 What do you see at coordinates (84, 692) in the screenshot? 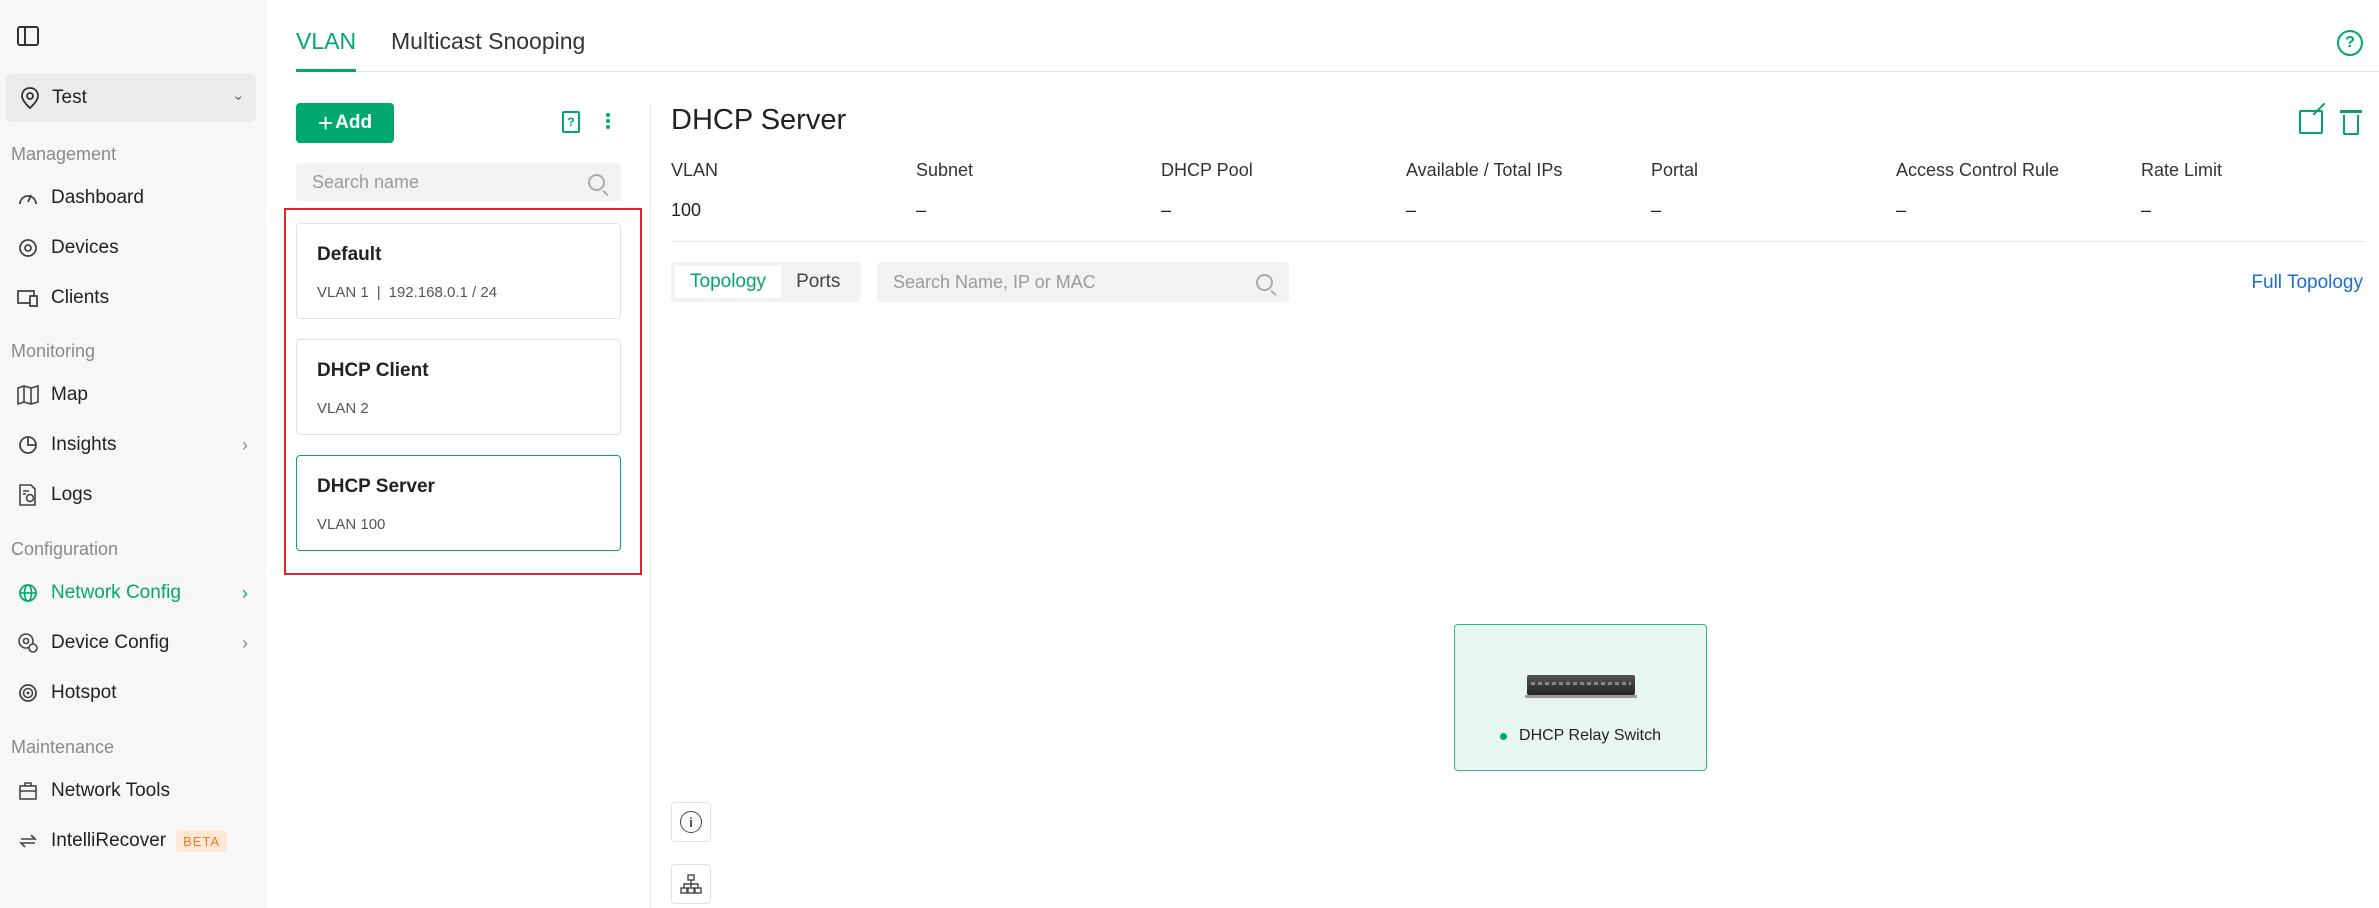
I see `sidebar-item-label: Hotspot` at bounding box center [84, 692].